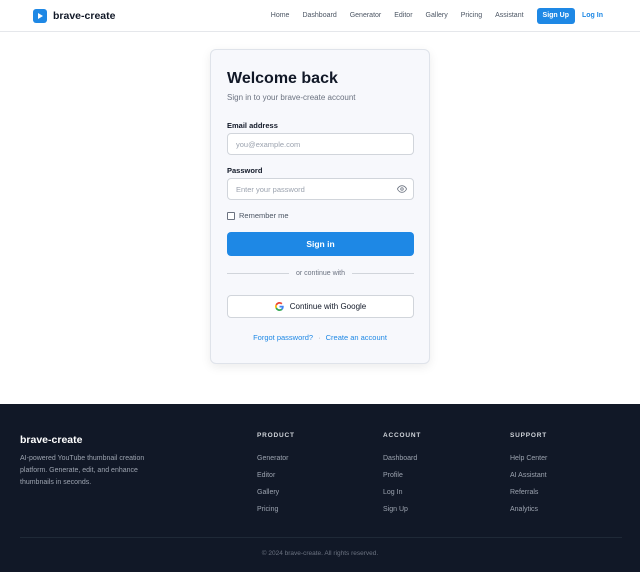 The width and height of the screenshot is (640, 572). Describe the element at coordinates (252, 125) in the screenshot. I see `email-label: Email address` at that location.